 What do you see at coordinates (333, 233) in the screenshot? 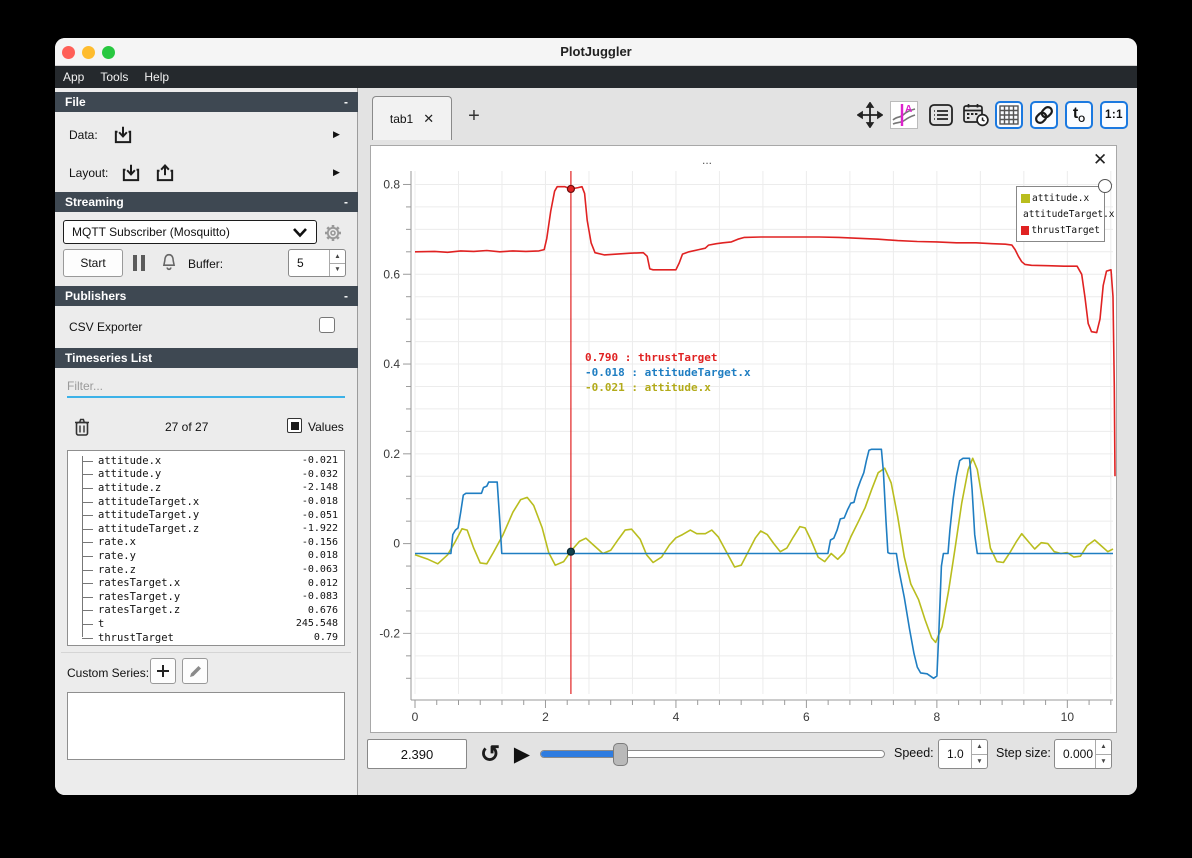
I see `gear-icon` at bounding box center [333, 233].